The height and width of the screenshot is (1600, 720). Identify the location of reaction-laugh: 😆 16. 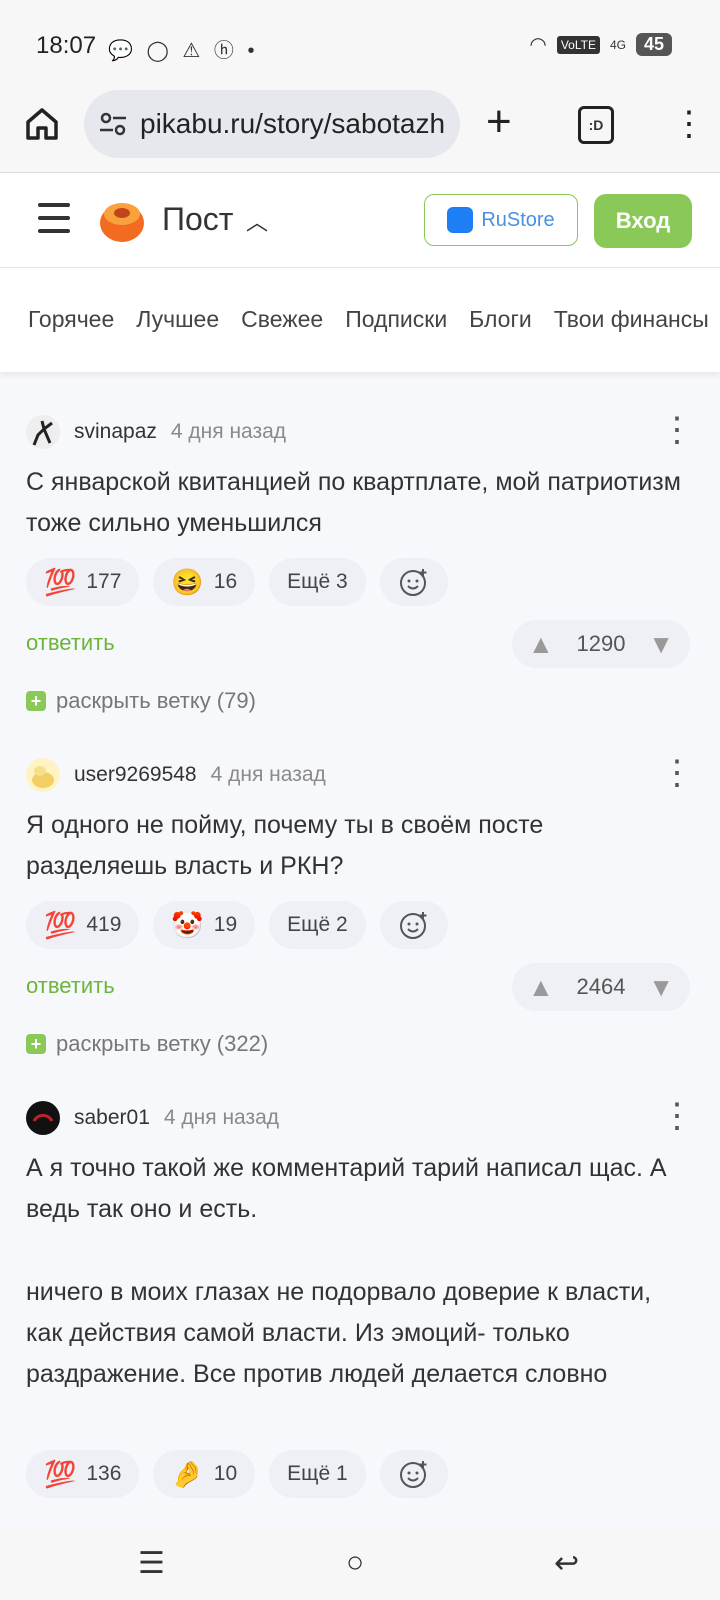
(204, 582).